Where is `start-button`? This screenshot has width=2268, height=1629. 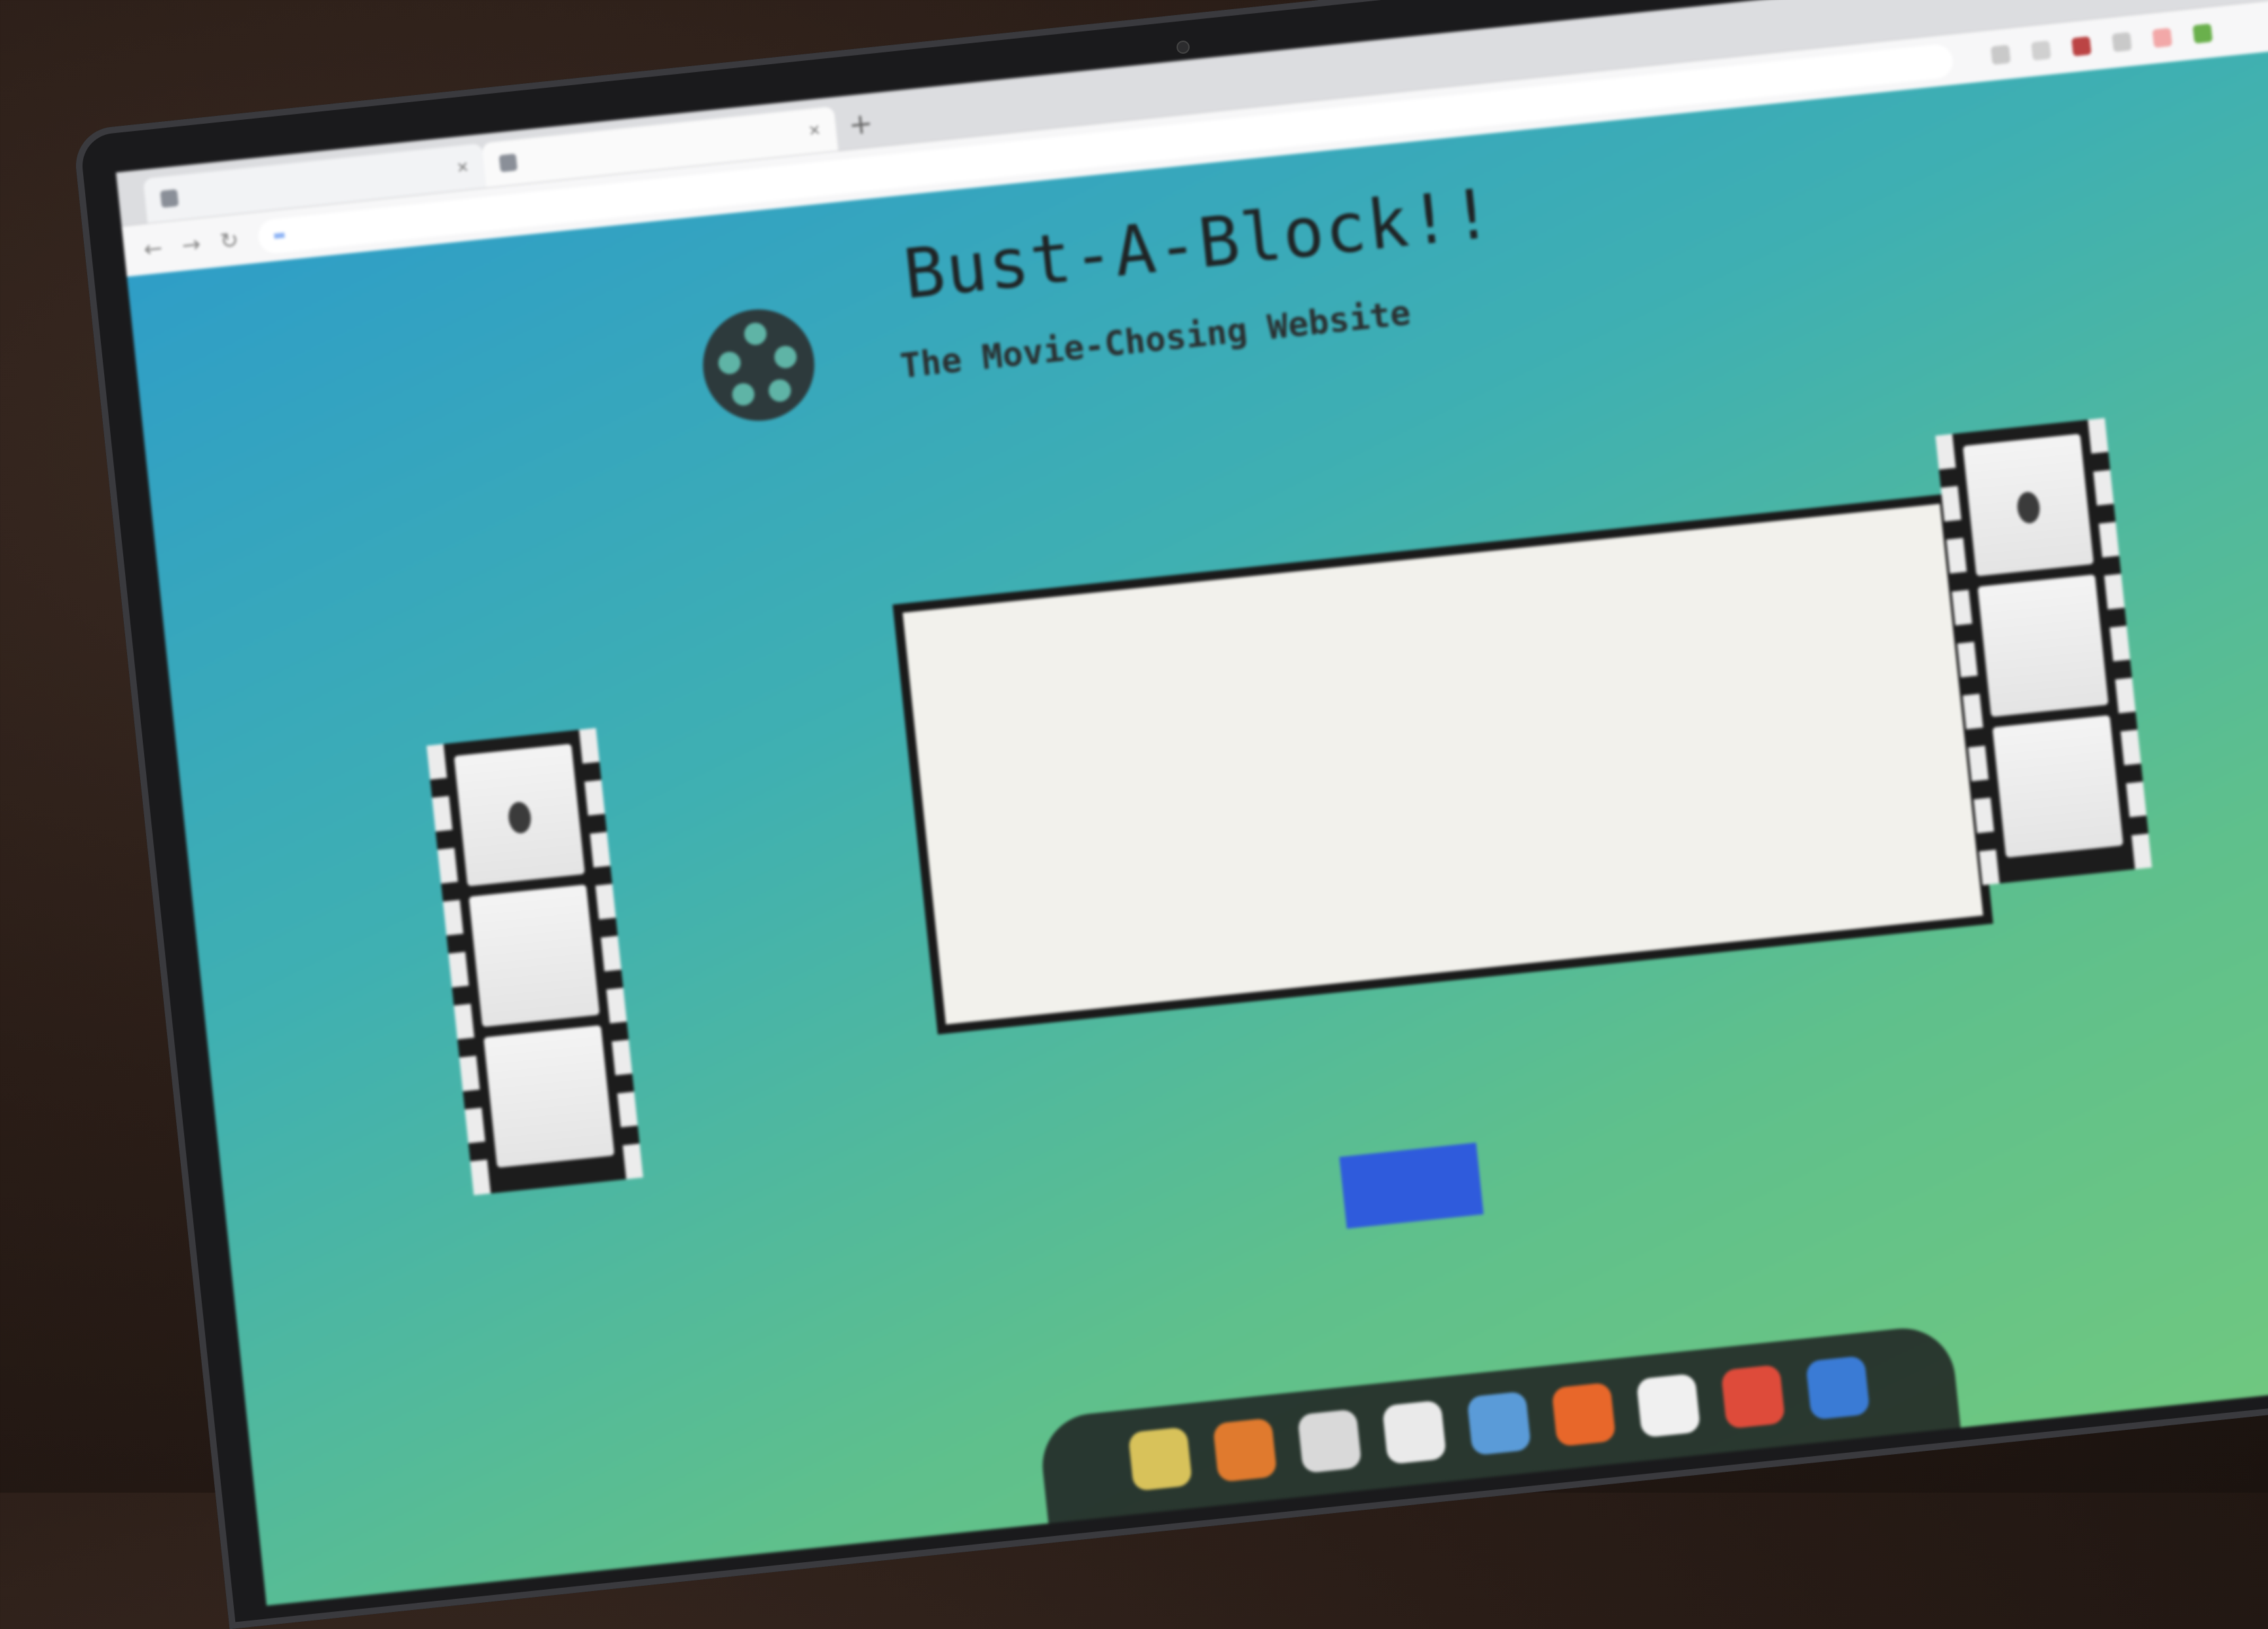
start-button is located at coordinates (1411, 1185).